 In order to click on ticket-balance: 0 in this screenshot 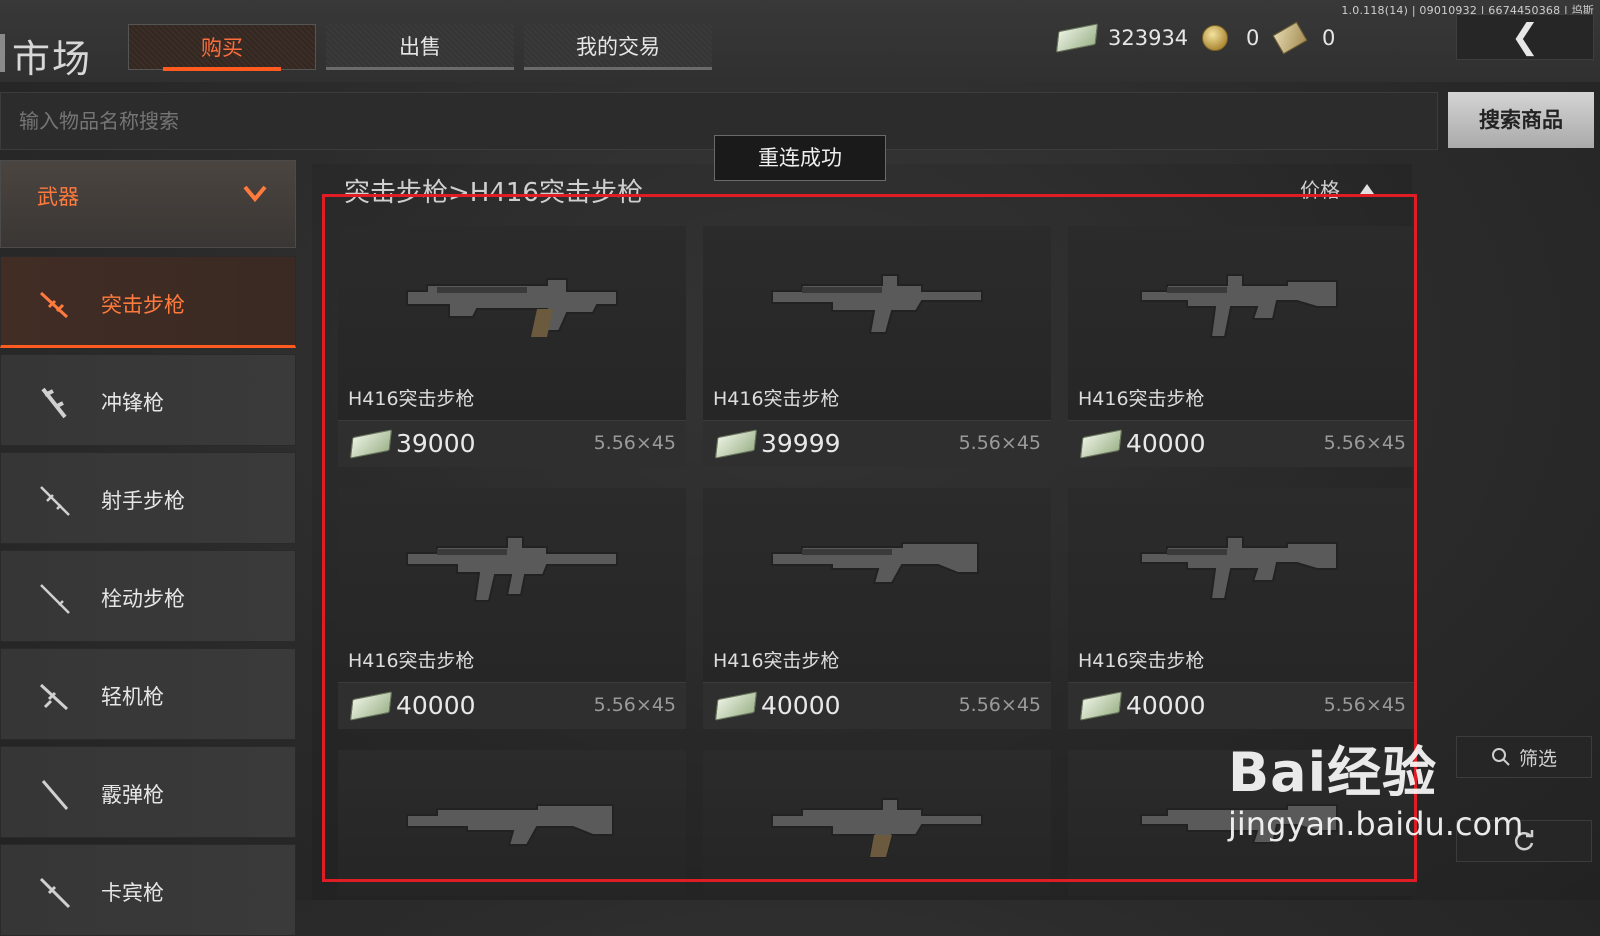, I will do `click(1304, 38)`.